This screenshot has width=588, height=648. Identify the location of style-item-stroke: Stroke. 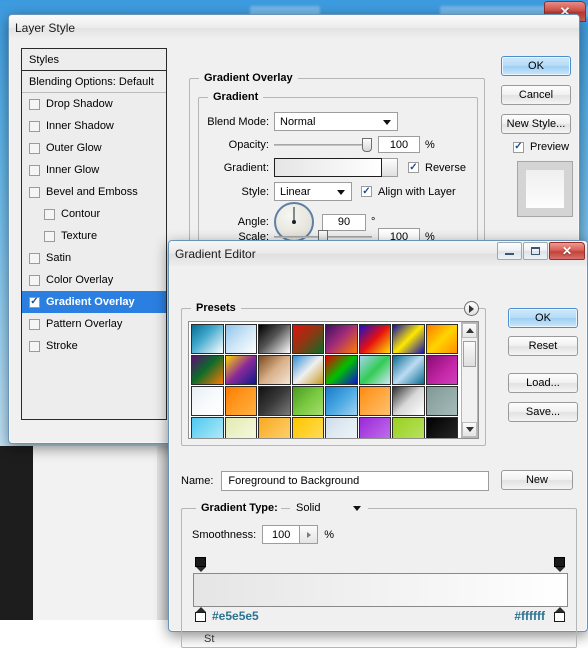
(94, 346).